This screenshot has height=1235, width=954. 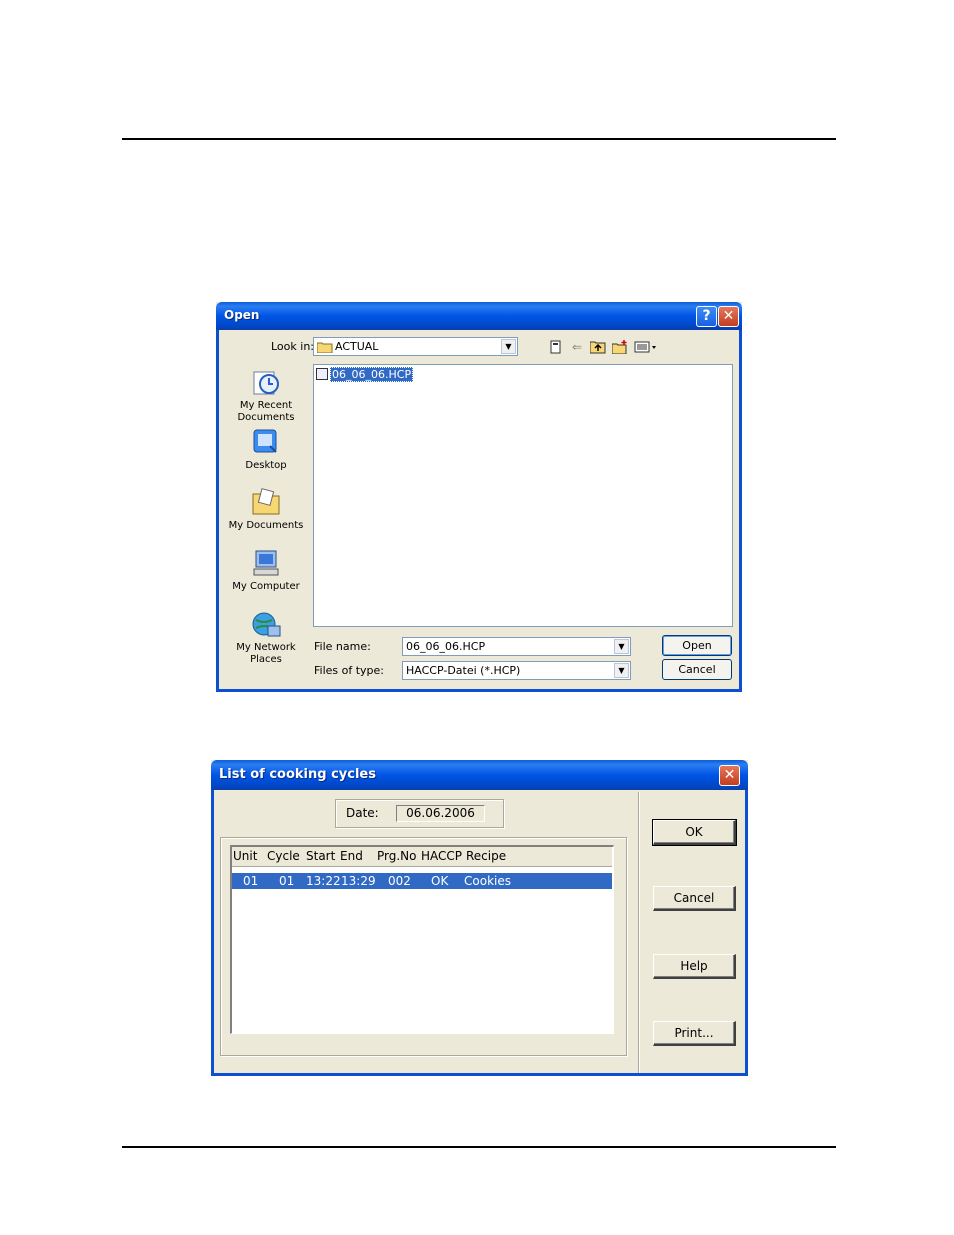 I want to click on go-to-last-folder-icon, so click(x=556, y=347).